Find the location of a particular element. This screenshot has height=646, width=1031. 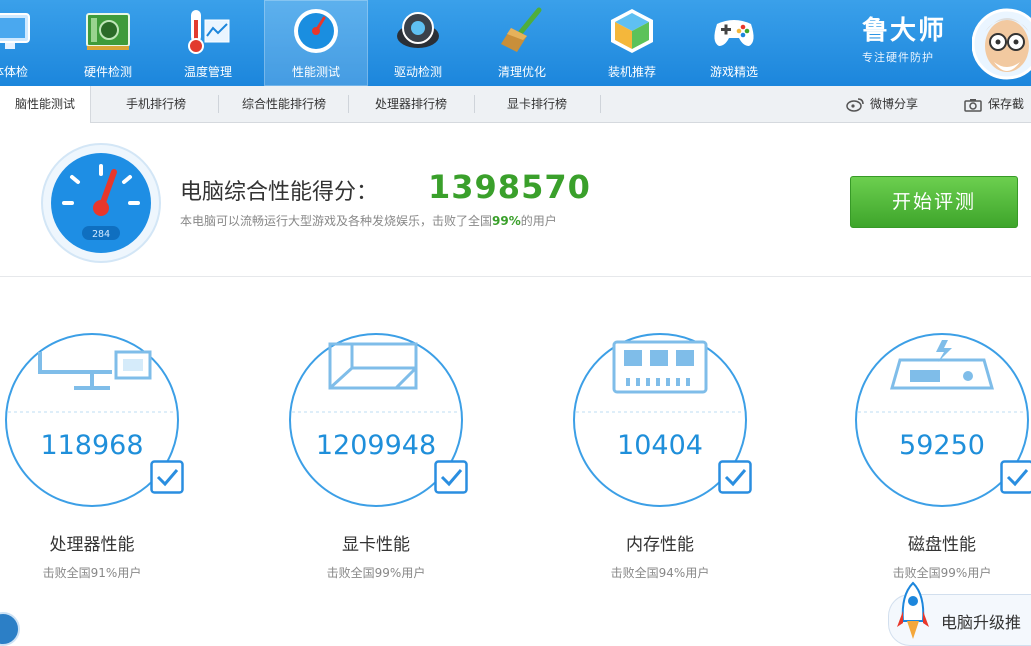

toolbar-item-label: 驱动检测 is located at coordinates (418, 71).